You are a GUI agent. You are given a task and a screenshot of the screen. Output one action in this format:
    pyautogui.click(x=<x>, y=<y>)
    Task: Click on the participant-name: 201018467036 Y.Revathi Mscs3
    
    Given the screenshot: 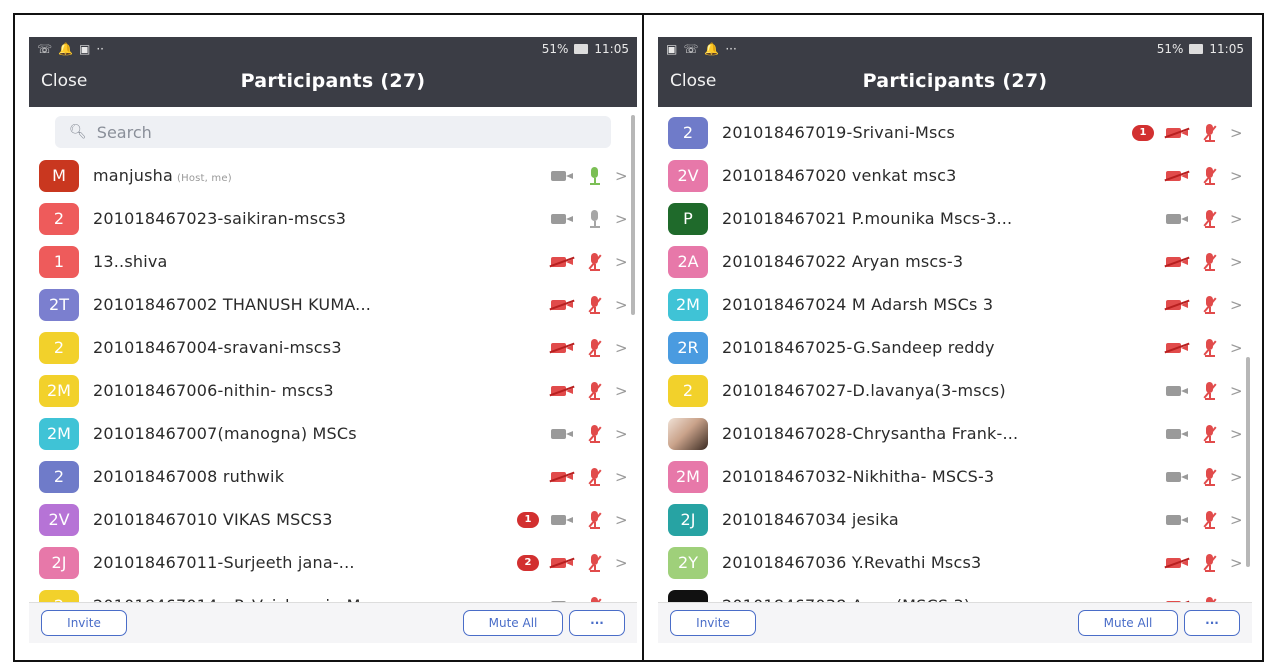 What is the action you would take?
    pyautogui.click(x=852, y=562)
    